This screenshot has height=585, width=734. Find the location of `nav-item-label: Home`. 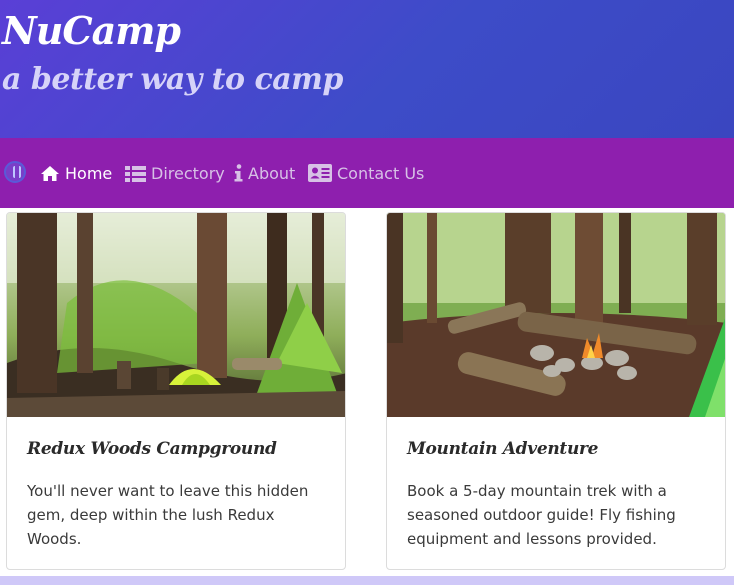

nav-item-label: Home is located at coordinates (89, 173).